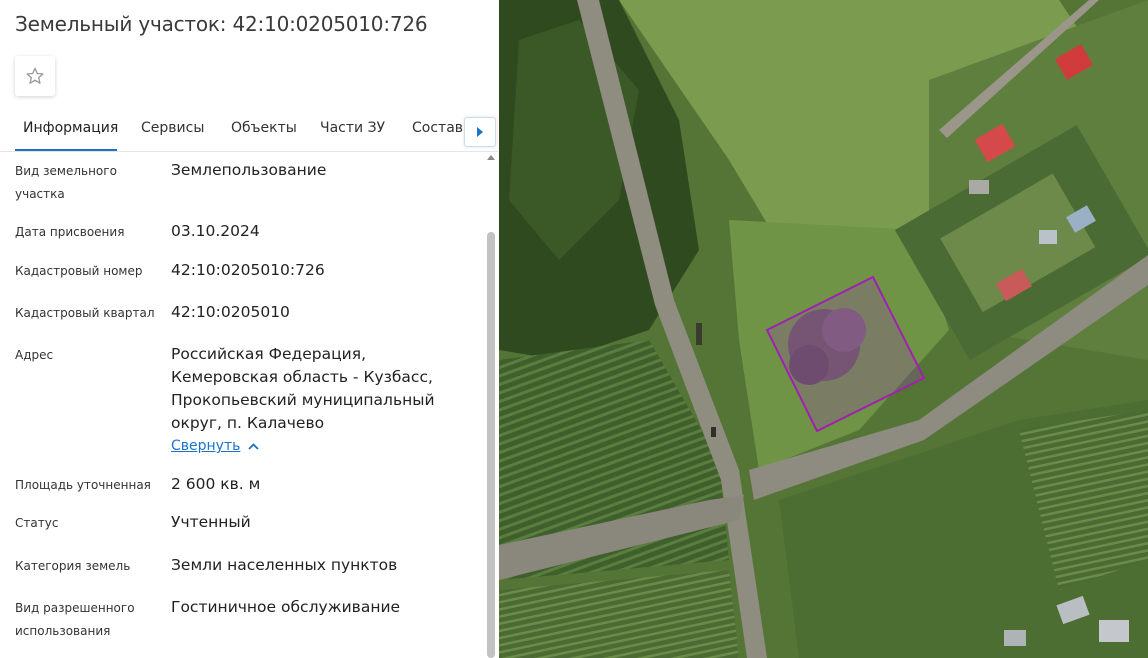  What do you see at coordinates (83, 485) in the screenshot?
I see `field-label-area: Площадь уточненная` at bounding box center [83, 485].